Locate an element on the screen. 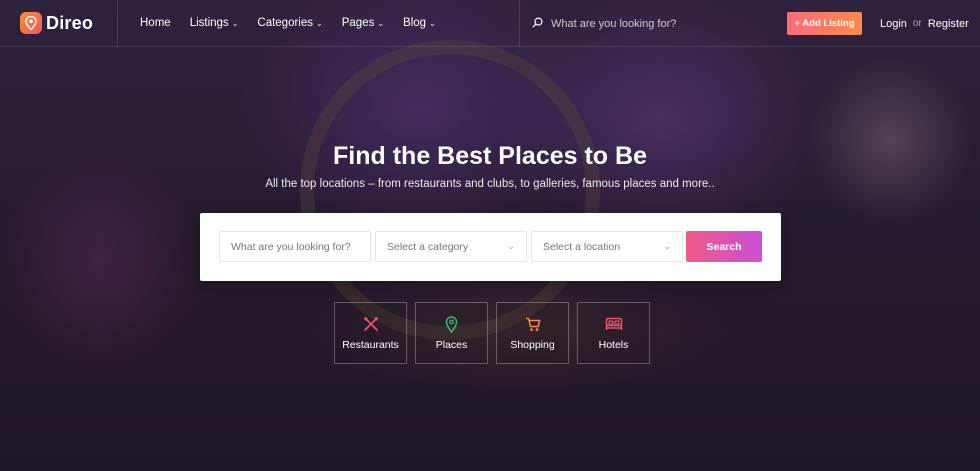  nav-categories: Categories ⌄ is located at coordinates (289, 23).